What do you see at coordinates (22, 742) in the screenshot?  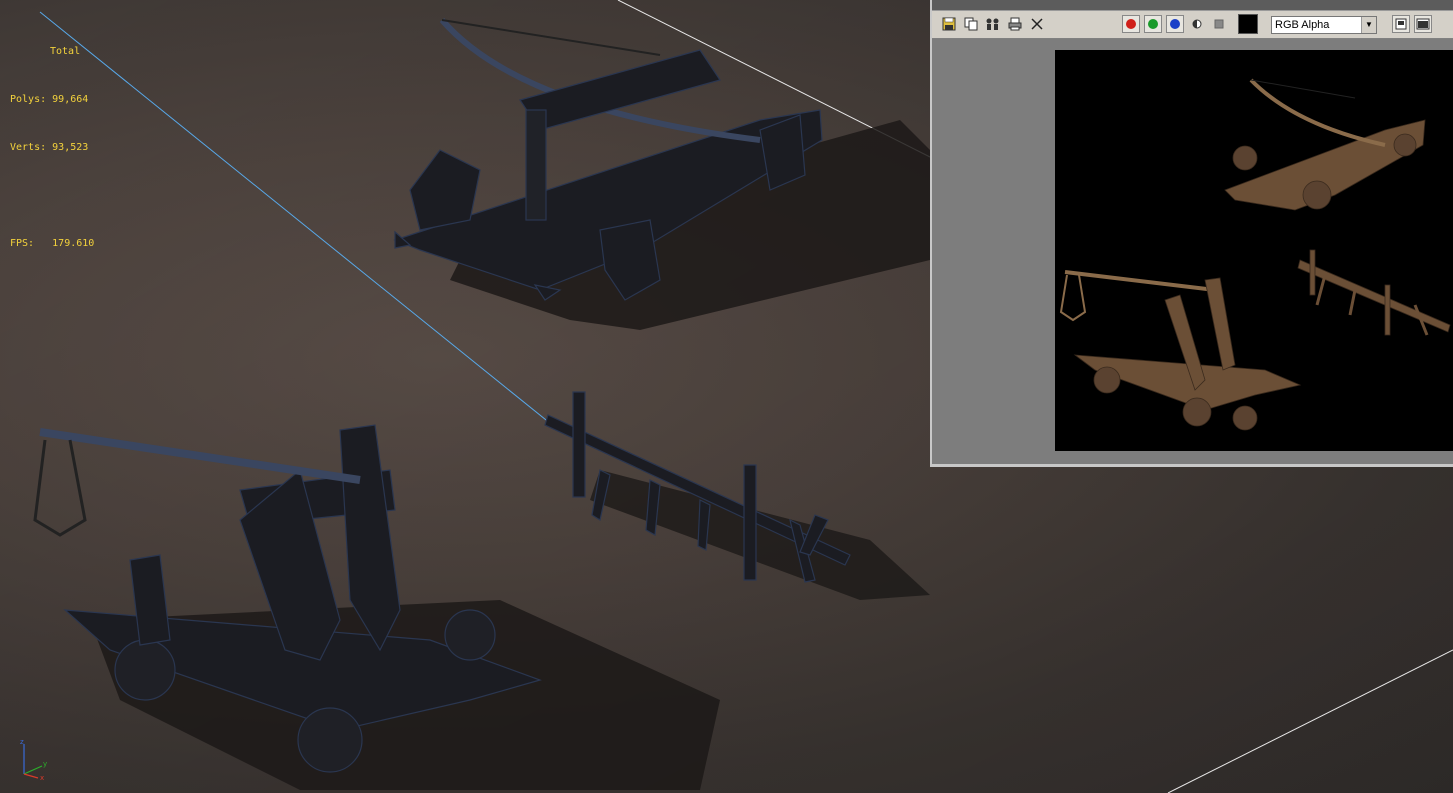 I see `z-axis-label: z` at bounding box center [22, 742].